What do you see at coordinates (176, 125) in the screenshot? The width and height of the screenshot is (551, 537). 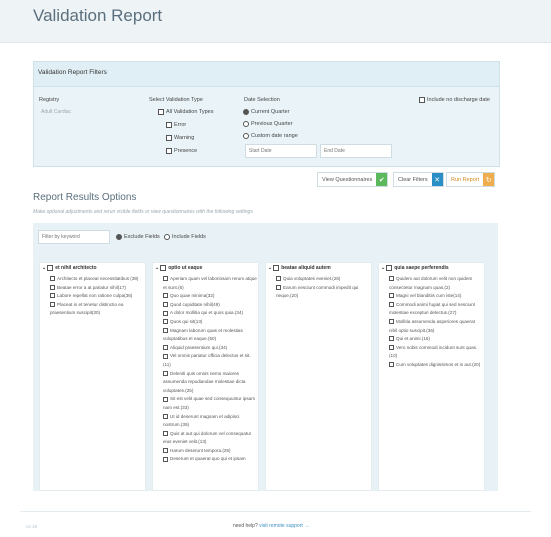 I see `error-checkbox: Error` at bounding box center [176, 125].